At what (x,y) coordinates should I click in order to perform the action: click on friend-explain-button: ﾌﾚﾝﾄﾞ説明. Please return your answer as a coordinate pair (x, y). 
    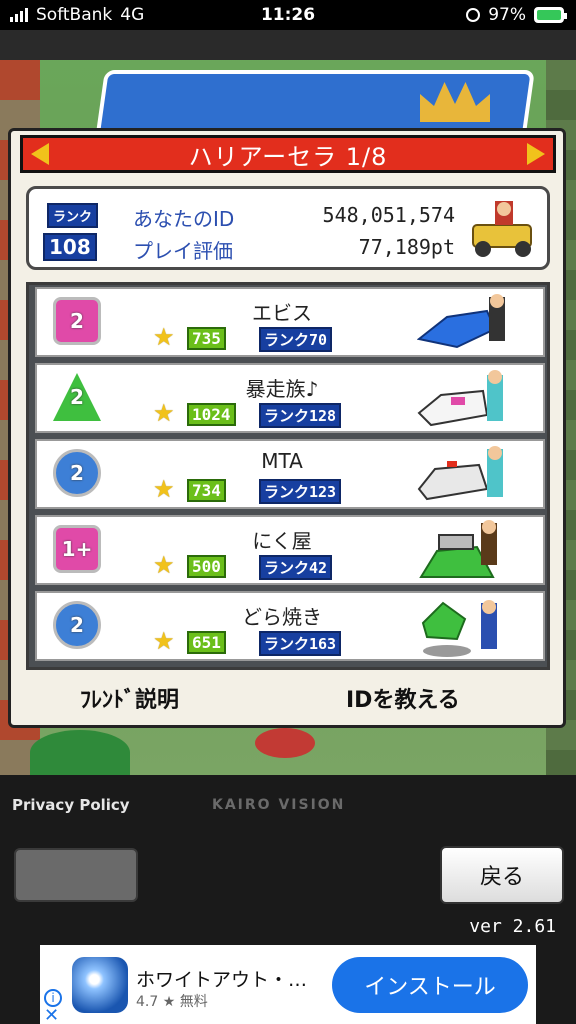
    Looking at the image, I should click on (129, 698).